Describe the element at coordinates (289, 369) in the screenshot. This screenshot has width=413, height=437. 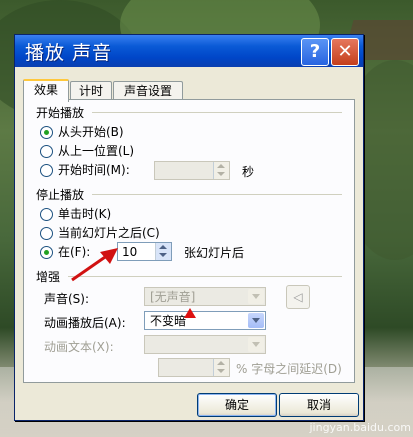
I see `letter-delay-suffix: % 字母之间延迟(D)` at that location.